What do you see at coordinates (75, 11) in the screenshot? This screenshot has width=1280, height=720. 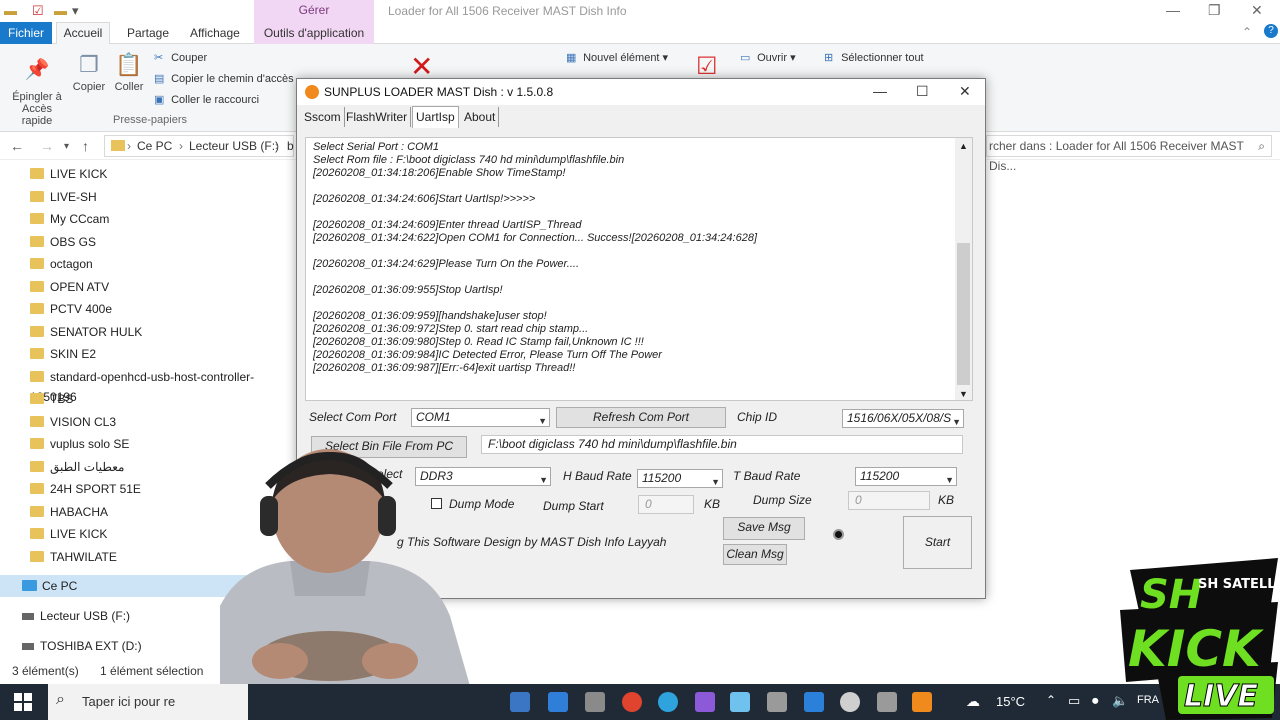 I see `quick-access-dropdown-icon: ▾` at bounding box center [75, 11].